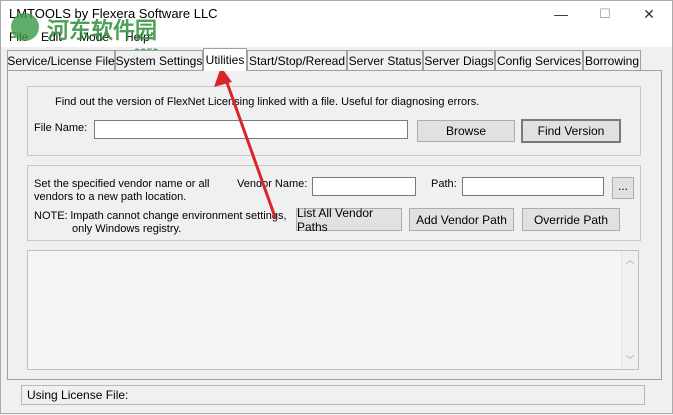  Describe the element at coordinates (225, 59) in the screenshot. I see `tab-utilities: Utilities` at that location.